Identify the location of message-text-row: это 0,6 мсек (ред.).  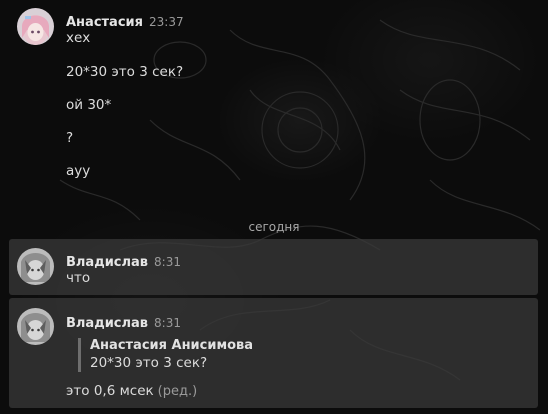
(131, 391).